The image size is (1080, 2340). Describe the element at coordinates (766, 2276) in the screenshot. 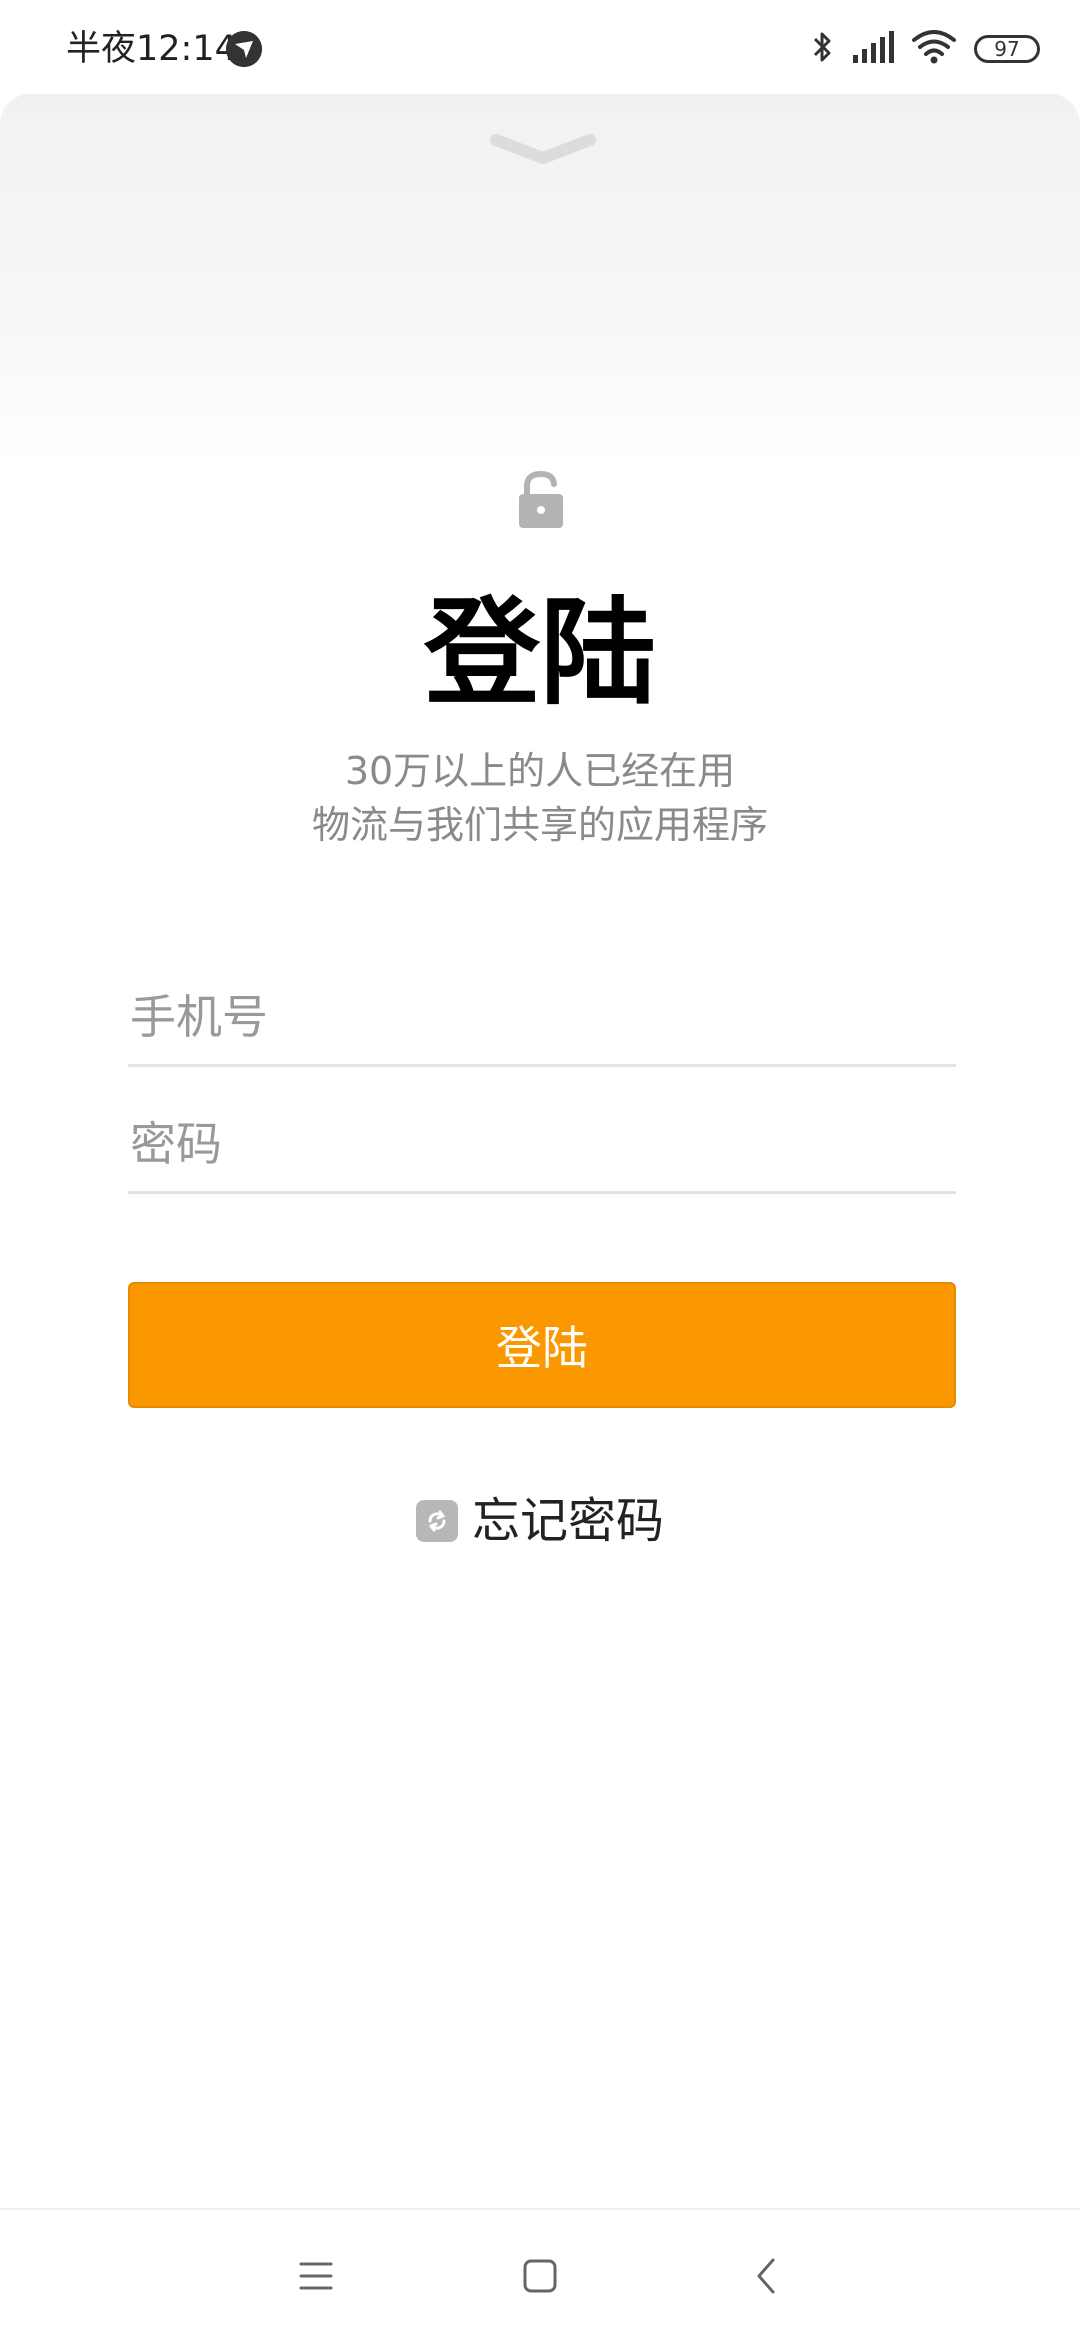

I see `back-icon` at that location.